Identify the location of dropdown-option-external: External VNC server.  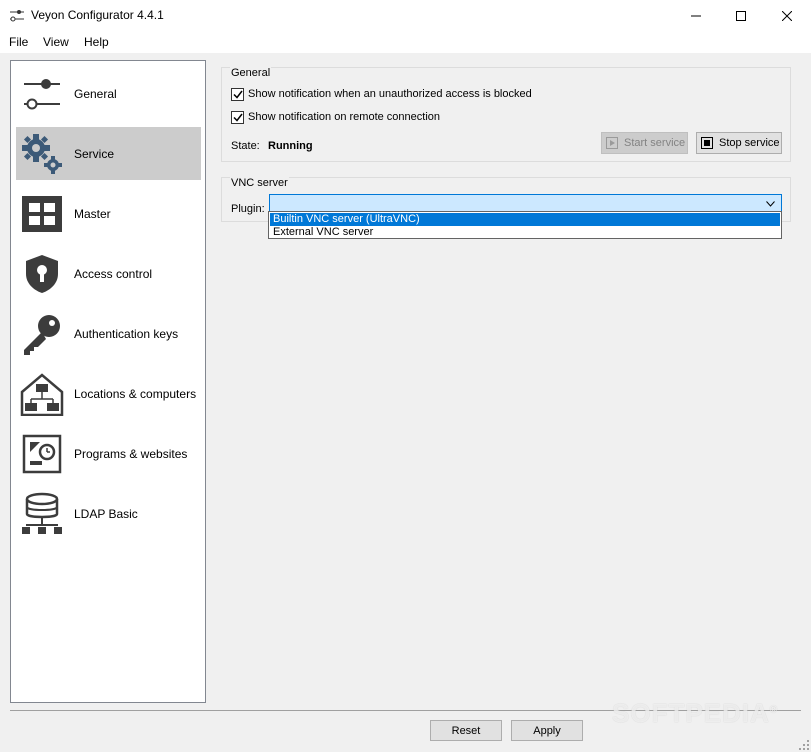
(525, 232).